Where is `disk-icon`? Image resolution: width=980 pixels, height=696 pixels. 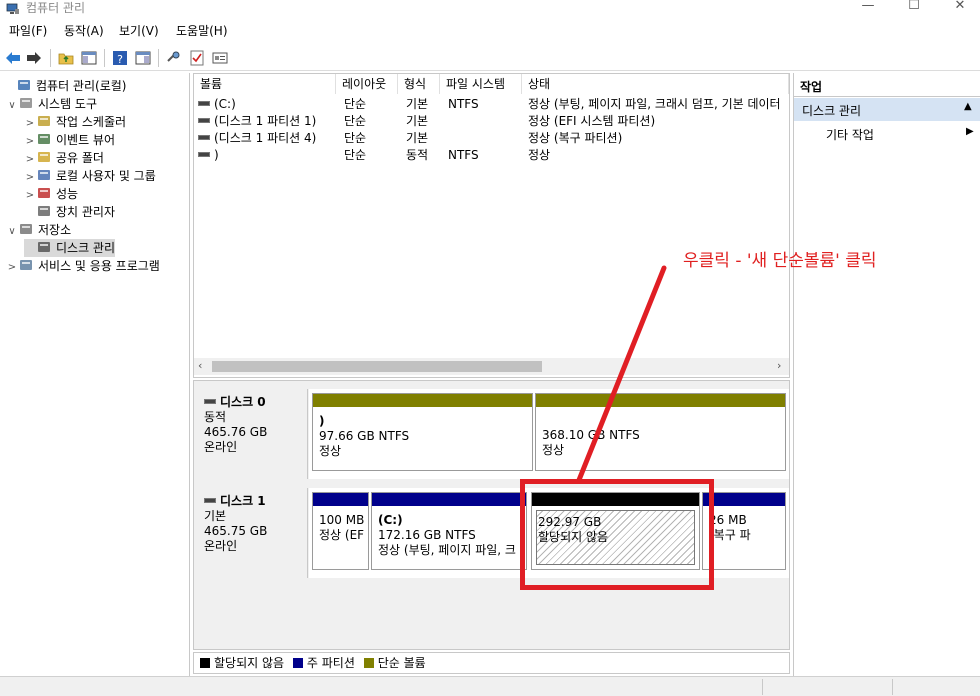
disk-icon is located at coordinates (210, 401).